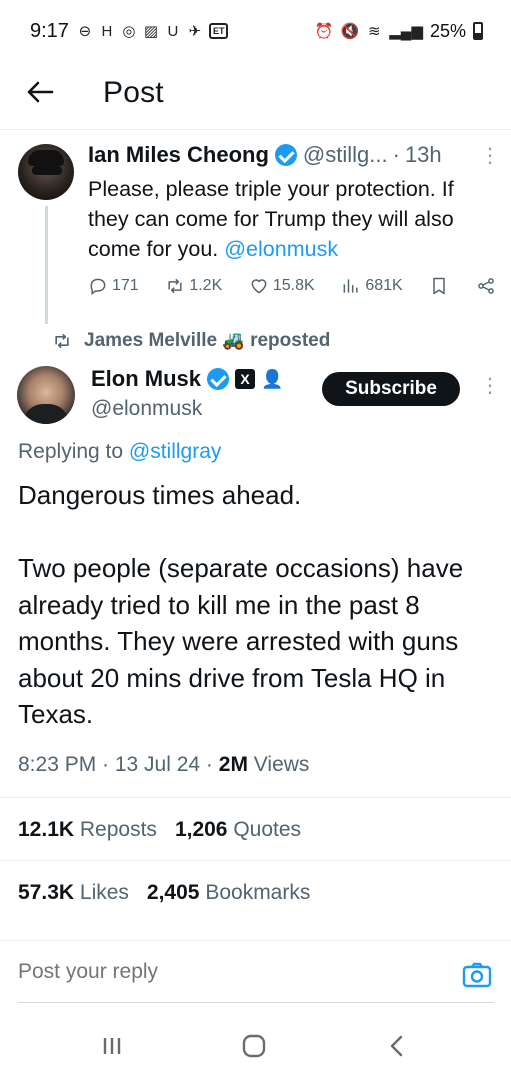 The width and height of the screenshot is (511, 1080). What do you see at coordinates (120, 451) in the screenshot?
I see `replying-to: Replying to @stillgray` at bounding box center [120, 451].